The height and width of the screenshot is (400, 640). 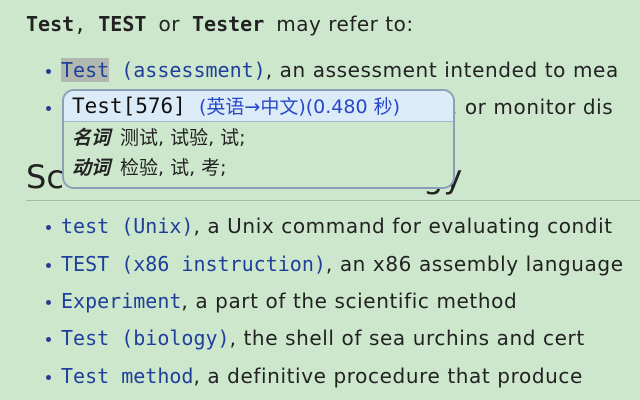 I want to click on intro-sep-1: ,, so click(x=80, y=24).